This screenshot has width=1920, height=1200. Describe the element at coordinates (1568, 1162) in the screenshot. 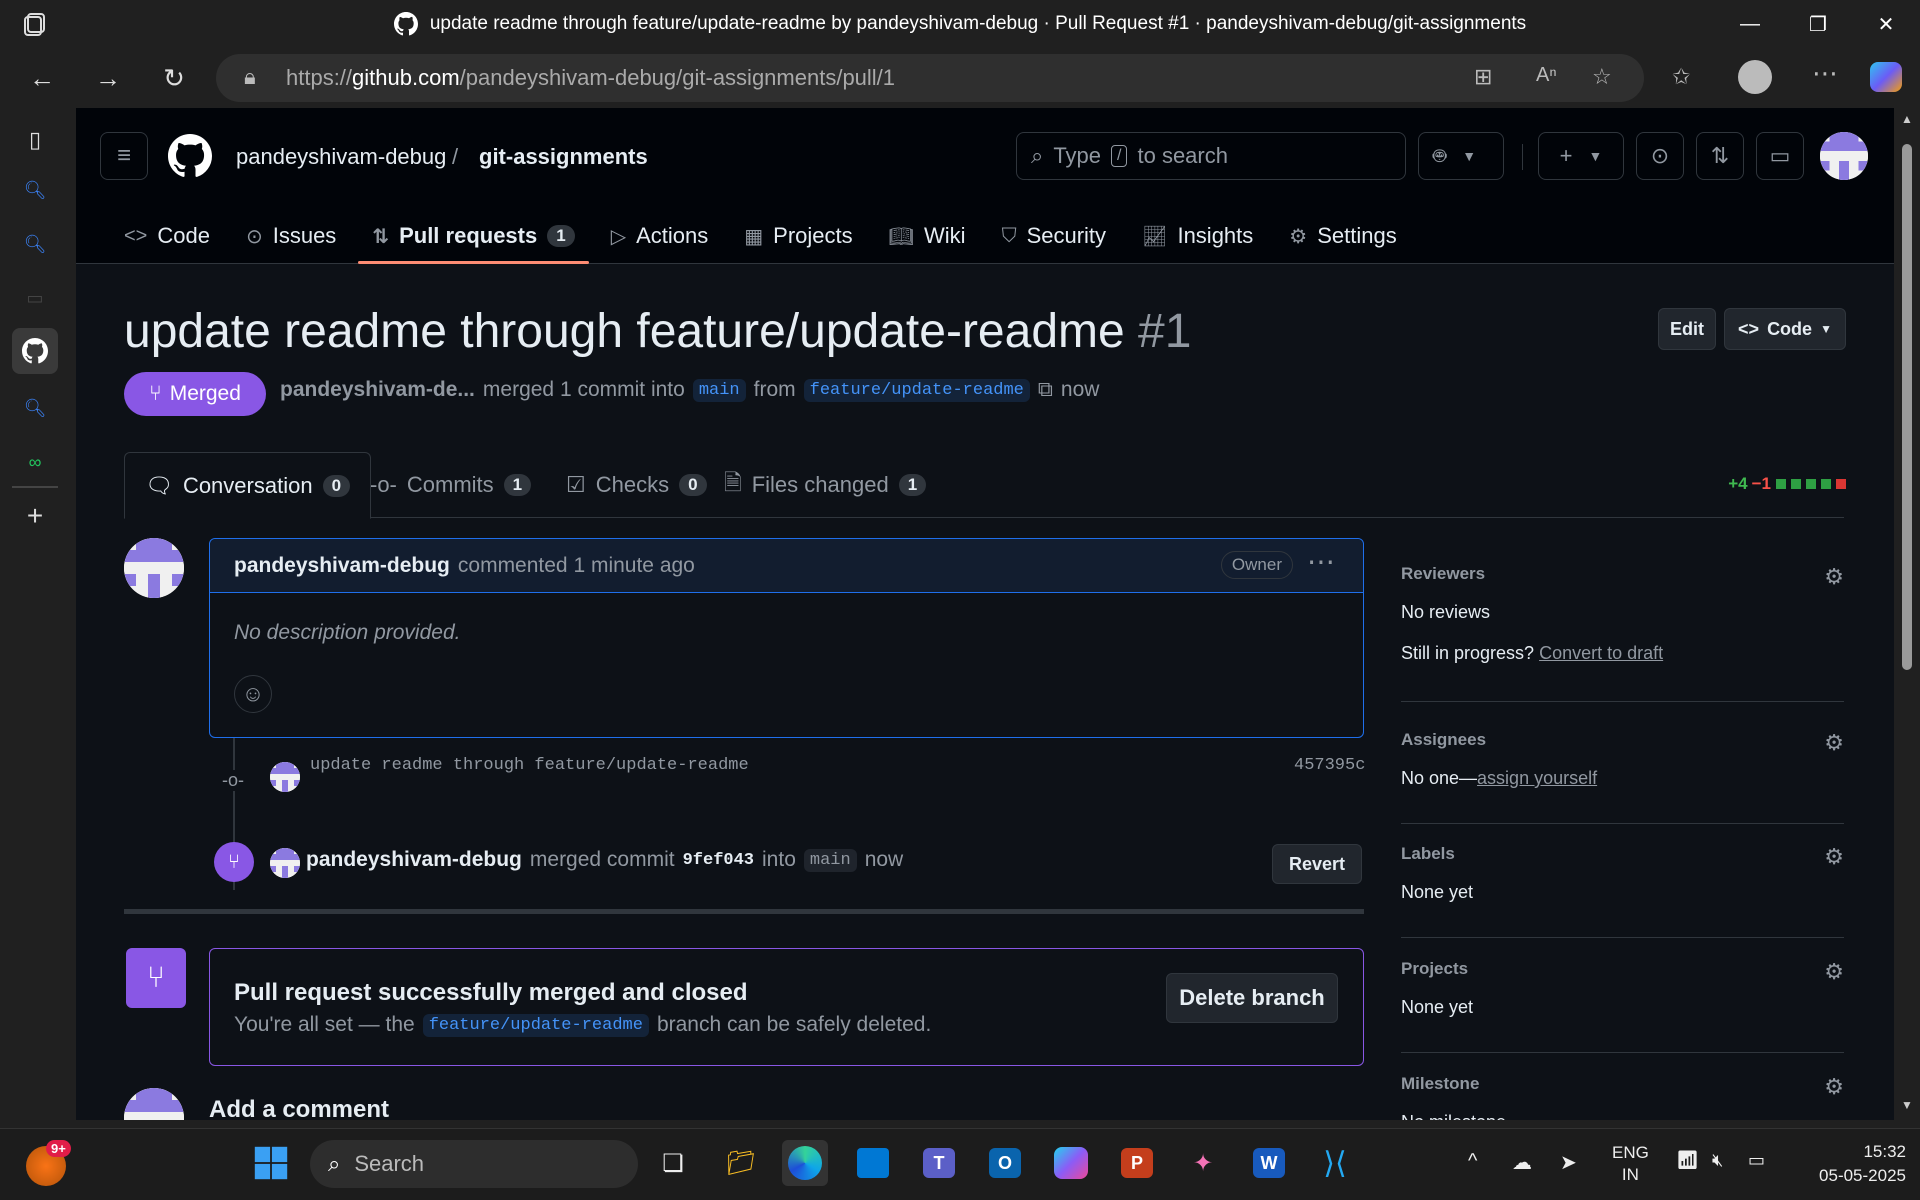

I see `location-icon: ➤` at that location.